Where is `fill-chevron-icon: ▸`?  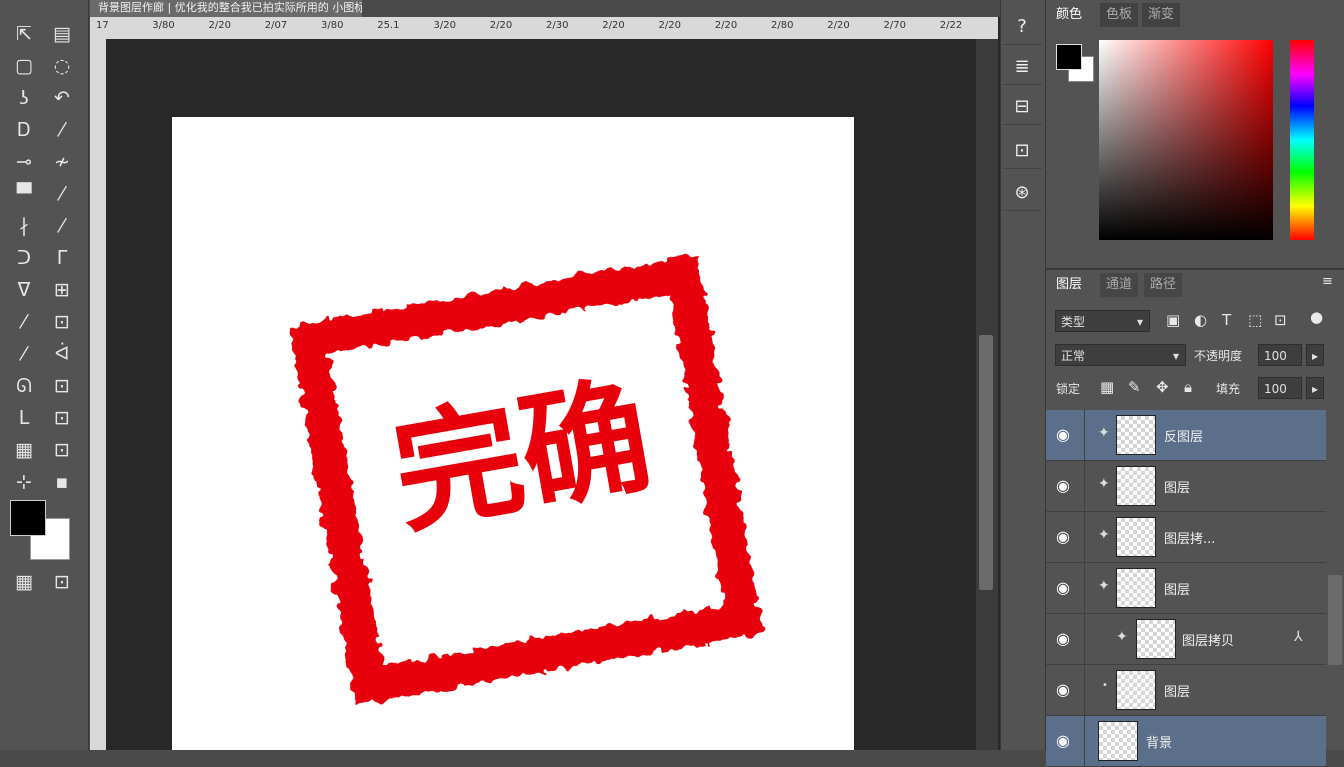
fill-chevron-icon: ▸ is located at coordinates (1315, 388).